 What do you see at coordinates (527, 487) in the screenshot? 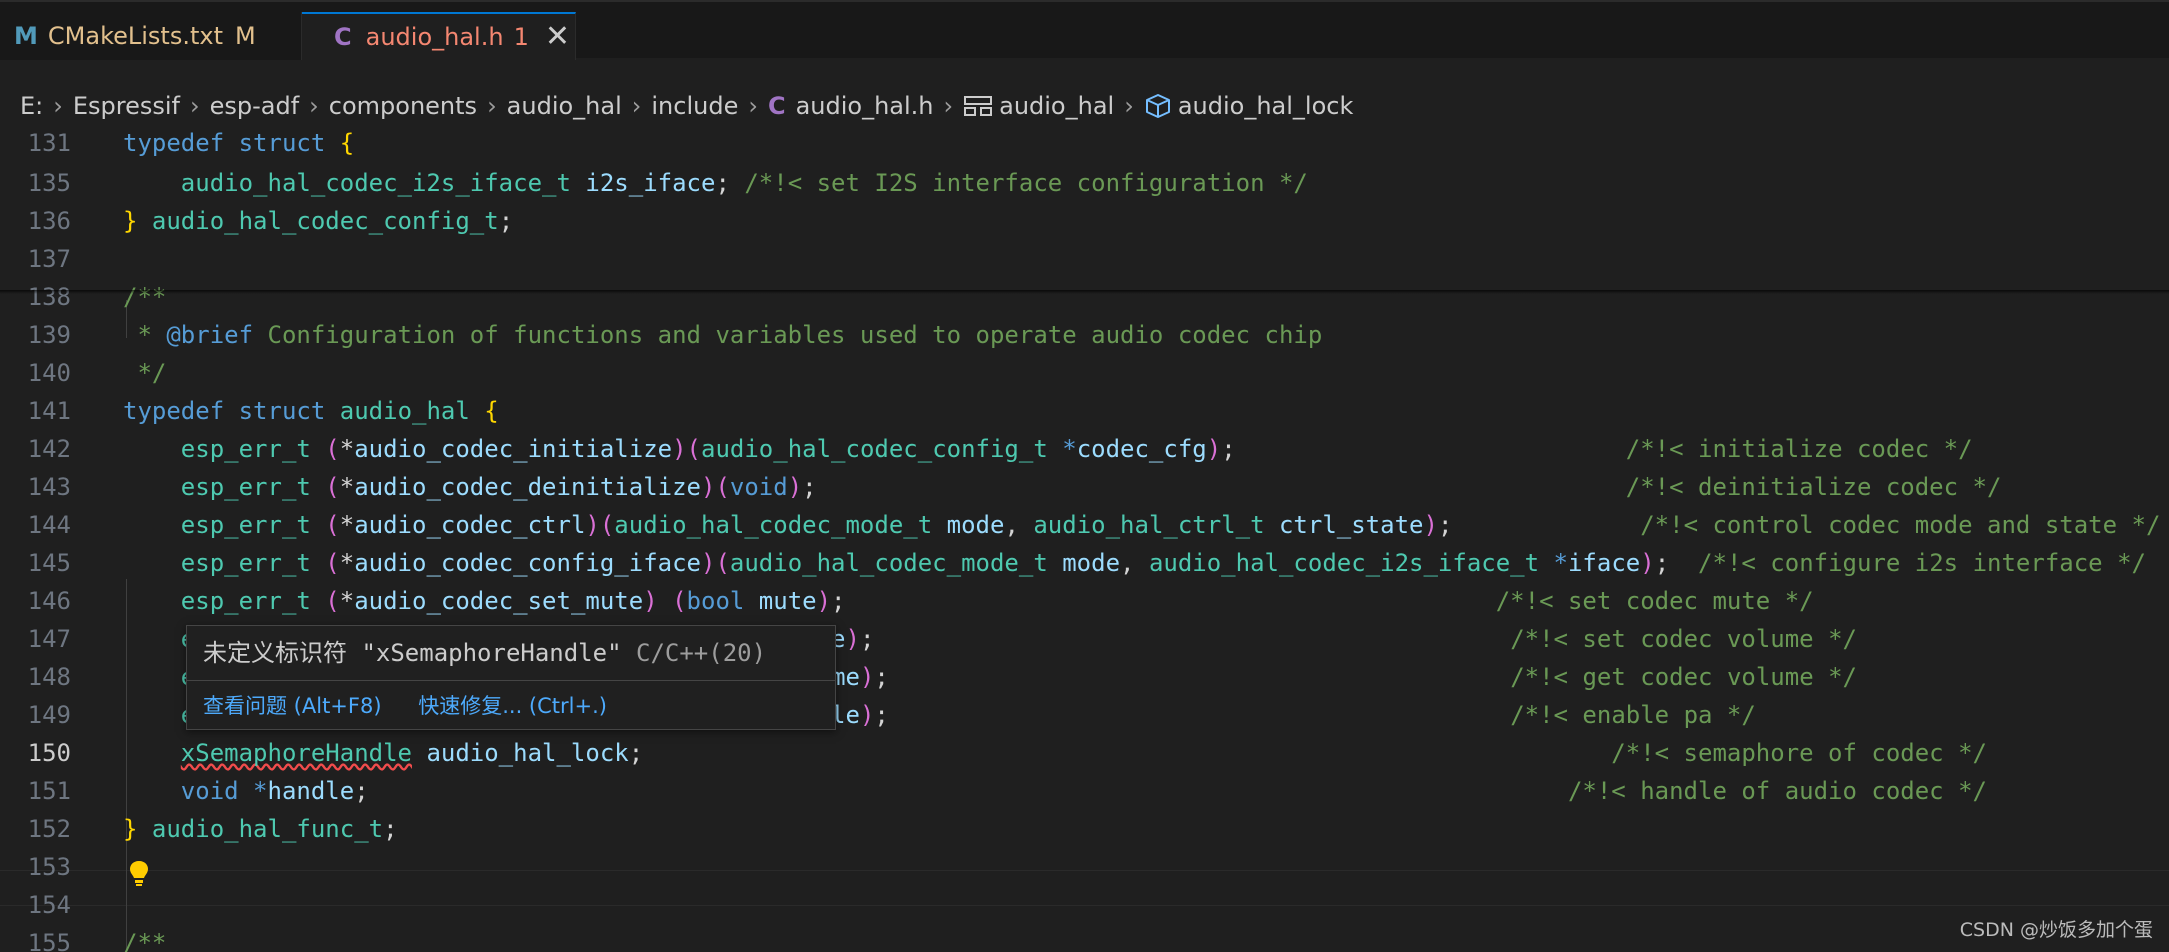
I see `code-token: audio_codec_deinitialize` at bounding box center [527, 487].